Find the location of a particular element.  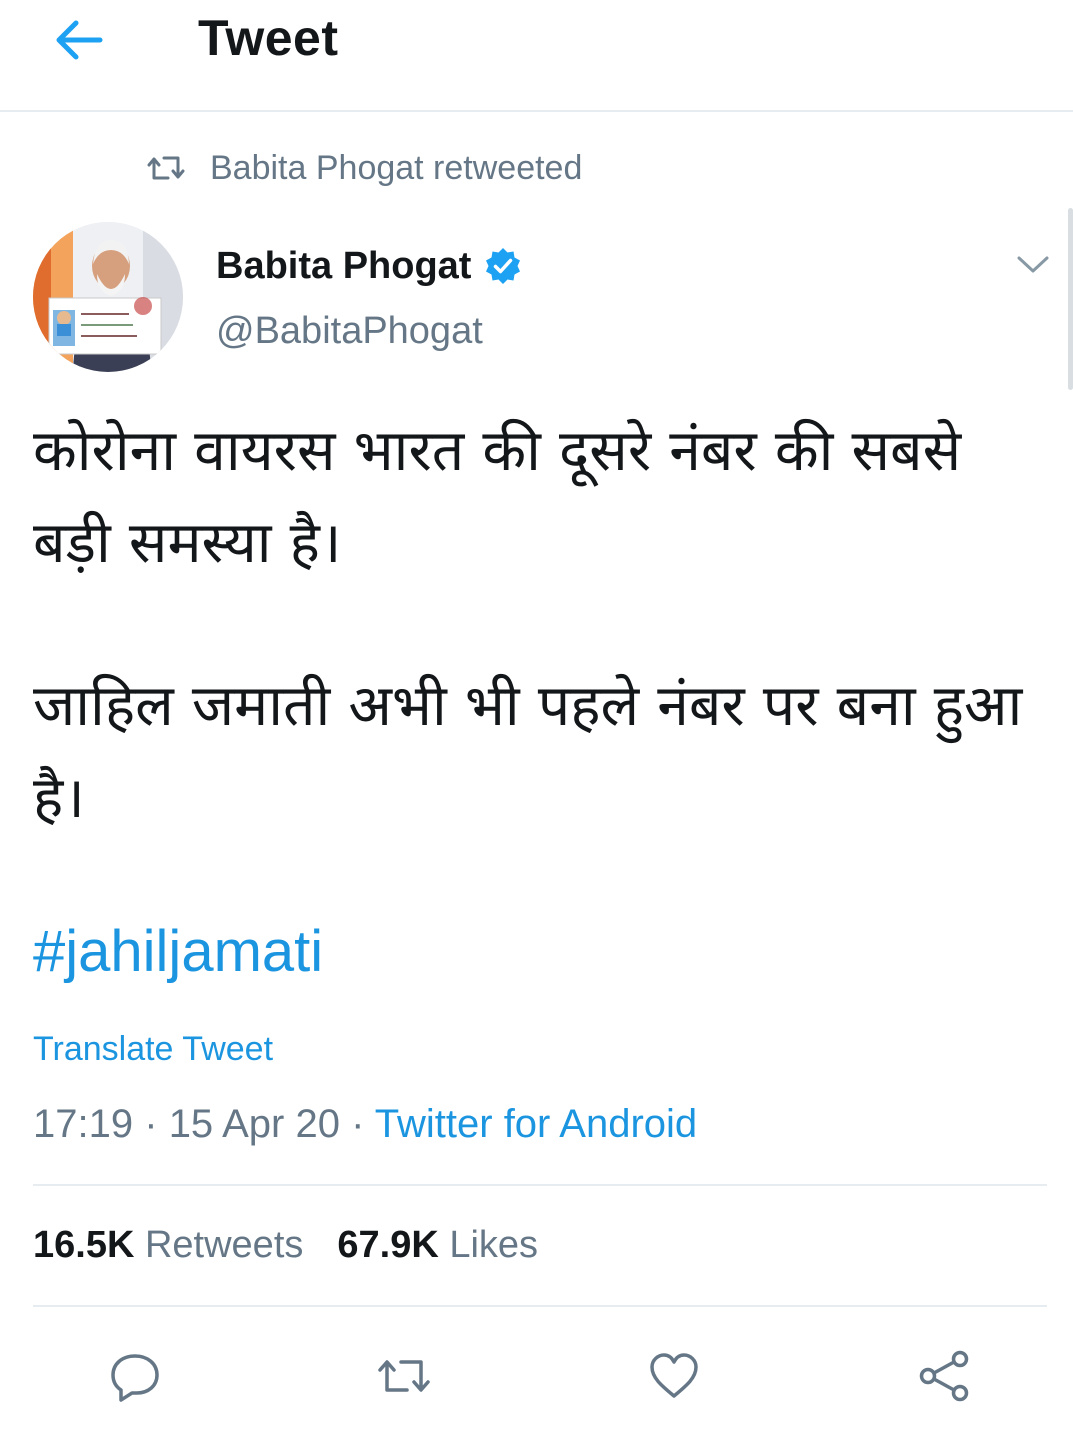

tweet-meta: 17:19 · 15 Apr 20 · Twitter for Android is located at coordinates (365, 1124).